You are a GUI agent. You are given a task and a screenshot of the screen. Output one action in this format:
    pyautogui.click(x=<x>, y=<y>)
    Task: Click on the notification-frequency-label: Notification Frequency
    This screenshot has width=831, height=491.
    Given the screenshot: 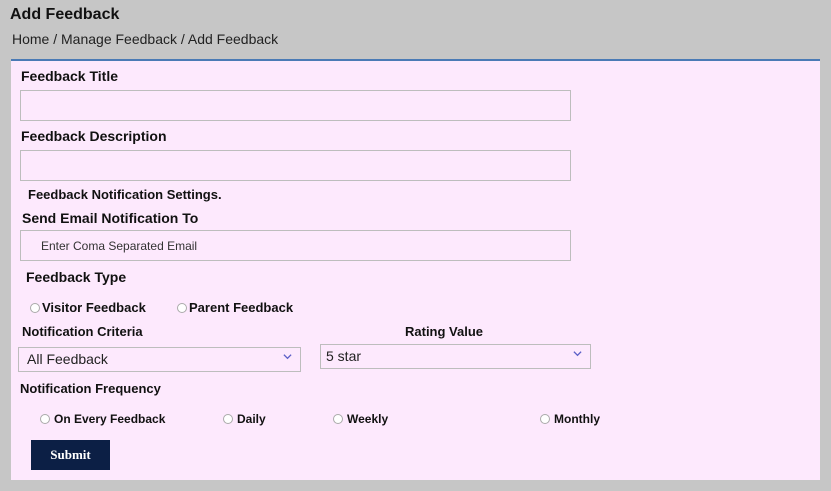 What is the action you would take?
    pyautogui.click(x=90, y=388)
    